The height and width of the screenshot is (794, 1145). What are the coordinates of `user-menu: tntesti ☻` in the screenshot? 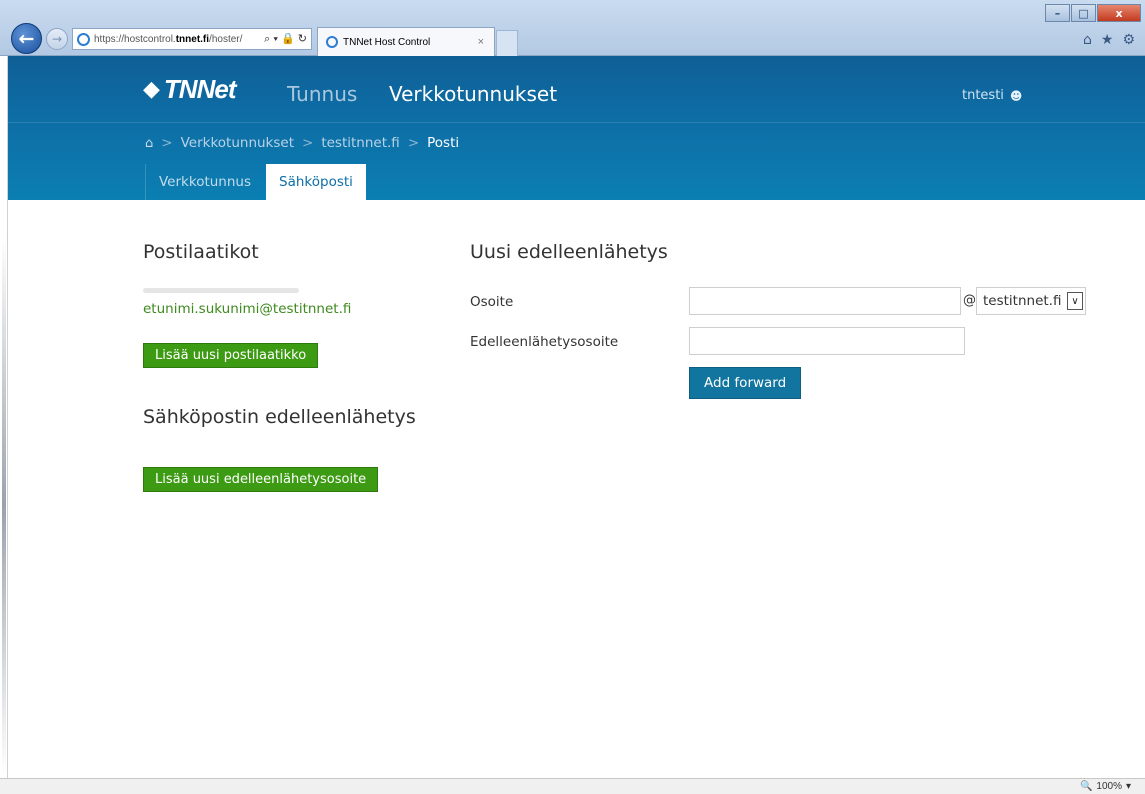 It's located at (992, 95).